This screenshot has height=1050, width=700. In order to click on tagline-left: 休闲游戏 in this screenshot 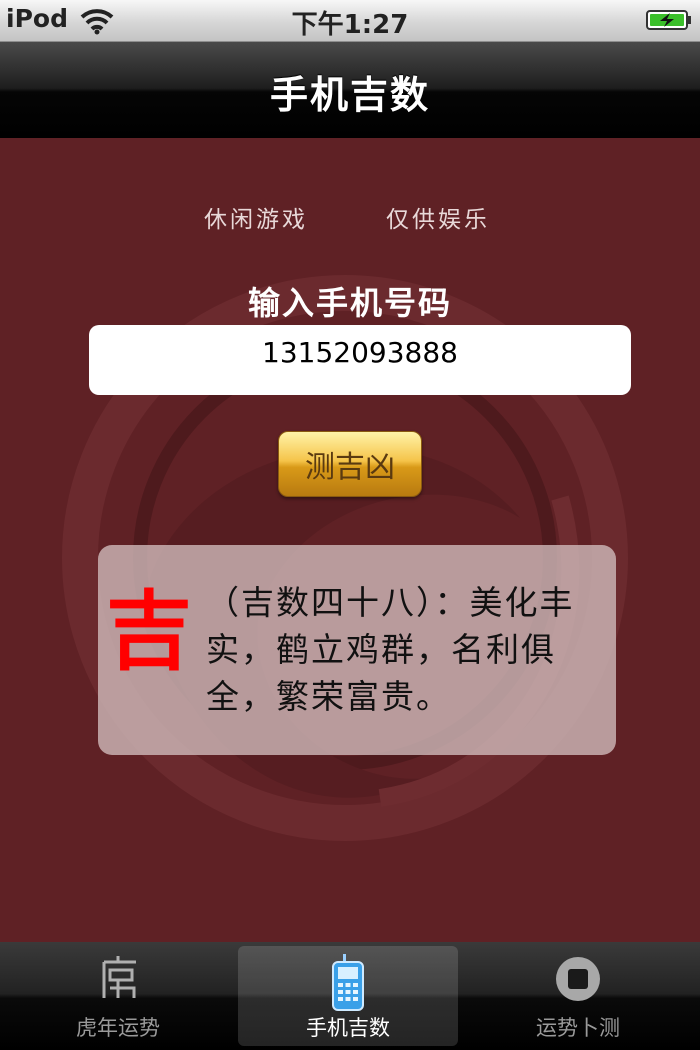, I will do `click(256, 220)`.